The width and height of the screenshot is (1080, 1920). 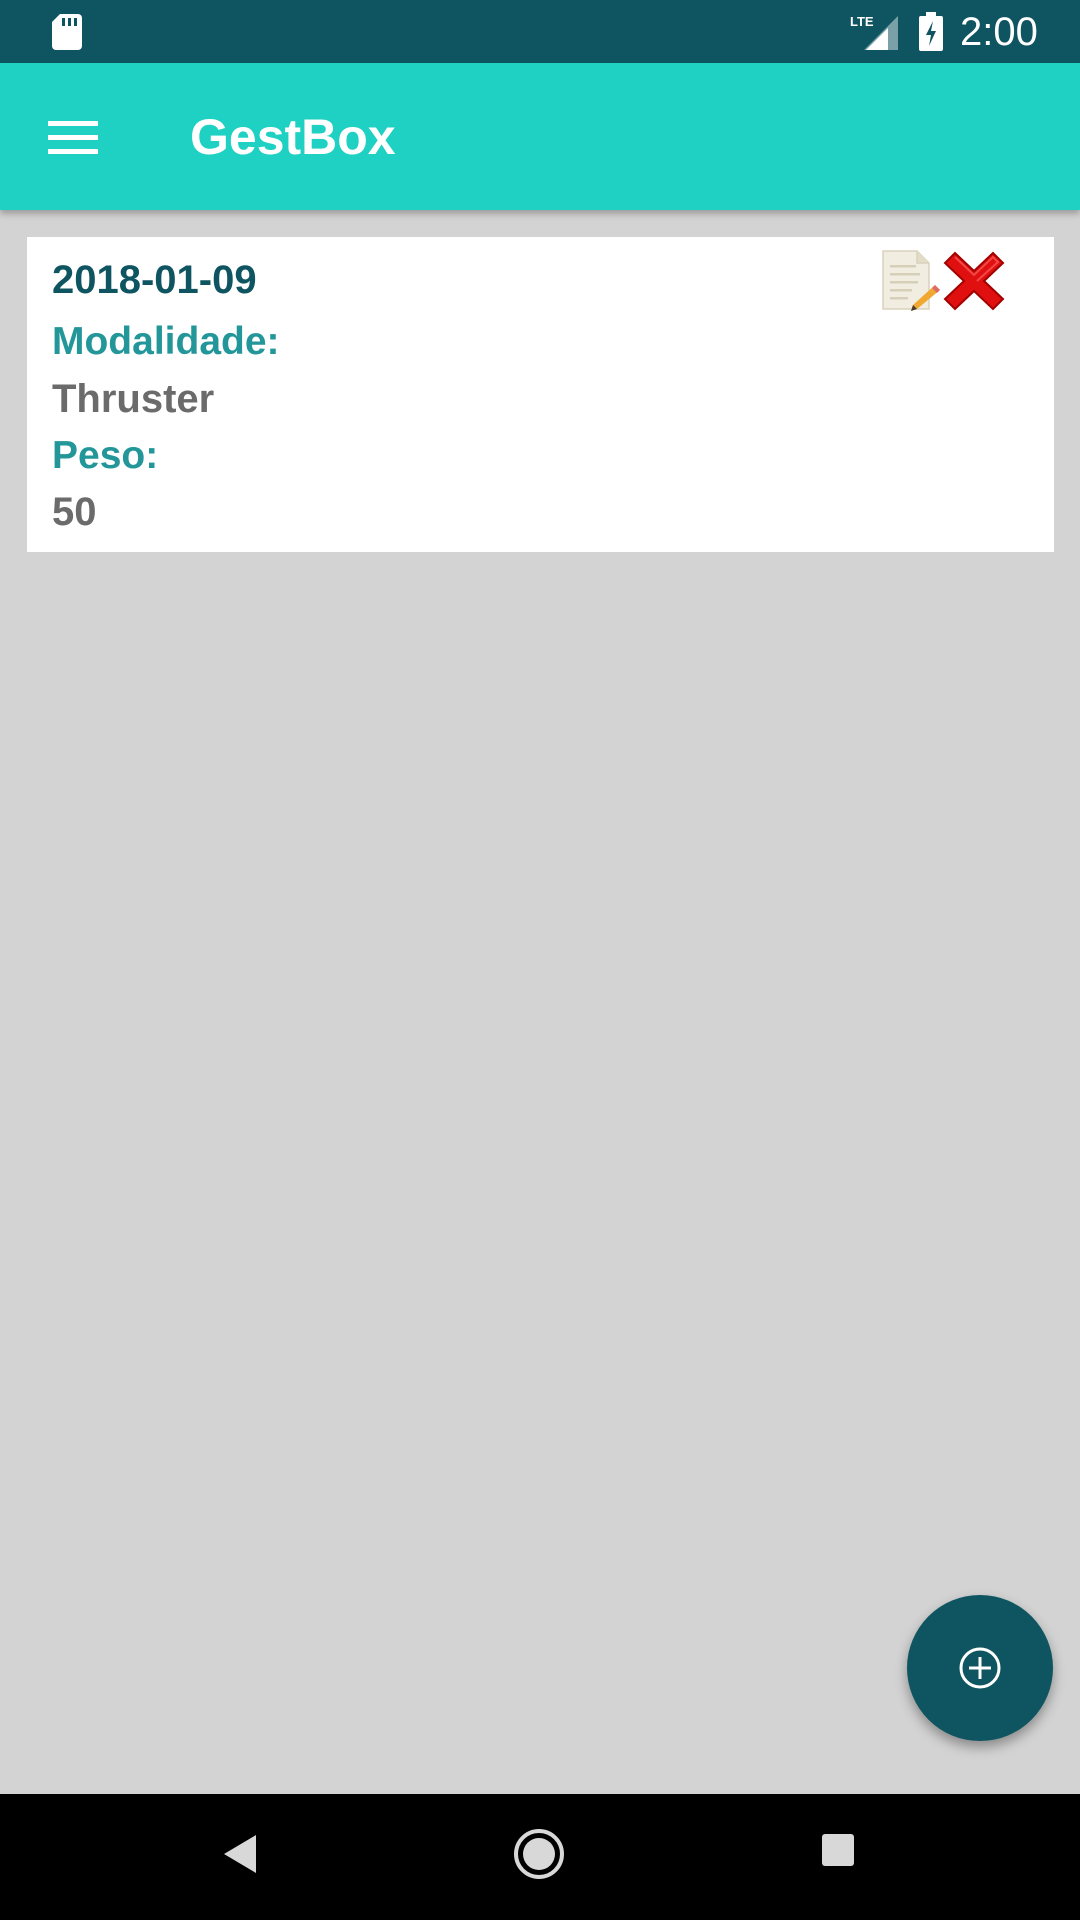 I want to click on weight-label: Peso:, so click(x=105, y=455).